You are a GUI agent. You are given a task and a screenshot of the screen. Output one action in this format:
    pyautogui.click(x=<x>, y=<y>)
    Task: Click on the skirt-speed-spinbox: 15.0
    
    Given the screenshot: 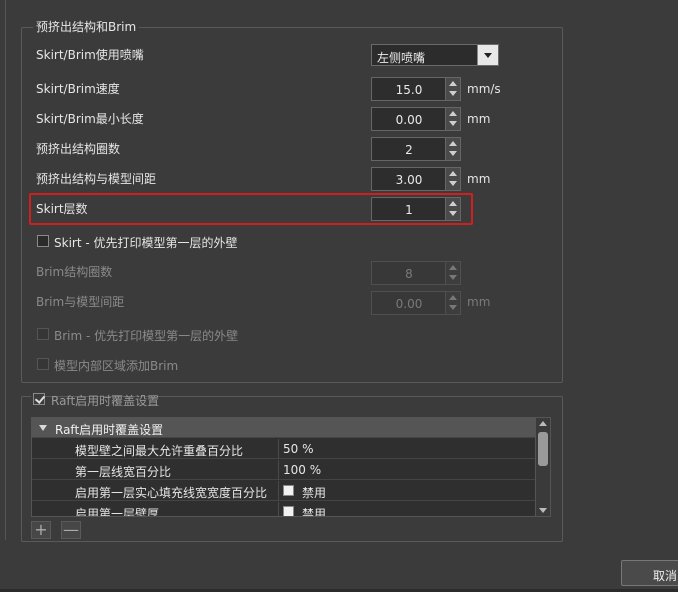 What is the action you would take?
    pyautogui.click(x=416, y=89)
    